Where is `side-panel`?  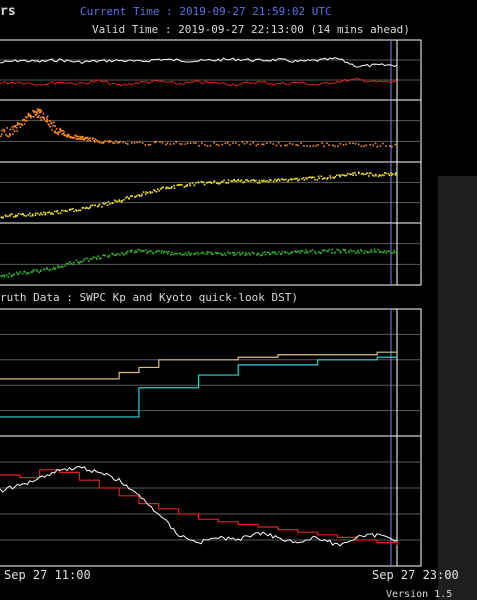
side-panel is located at coordinates (457, 388).